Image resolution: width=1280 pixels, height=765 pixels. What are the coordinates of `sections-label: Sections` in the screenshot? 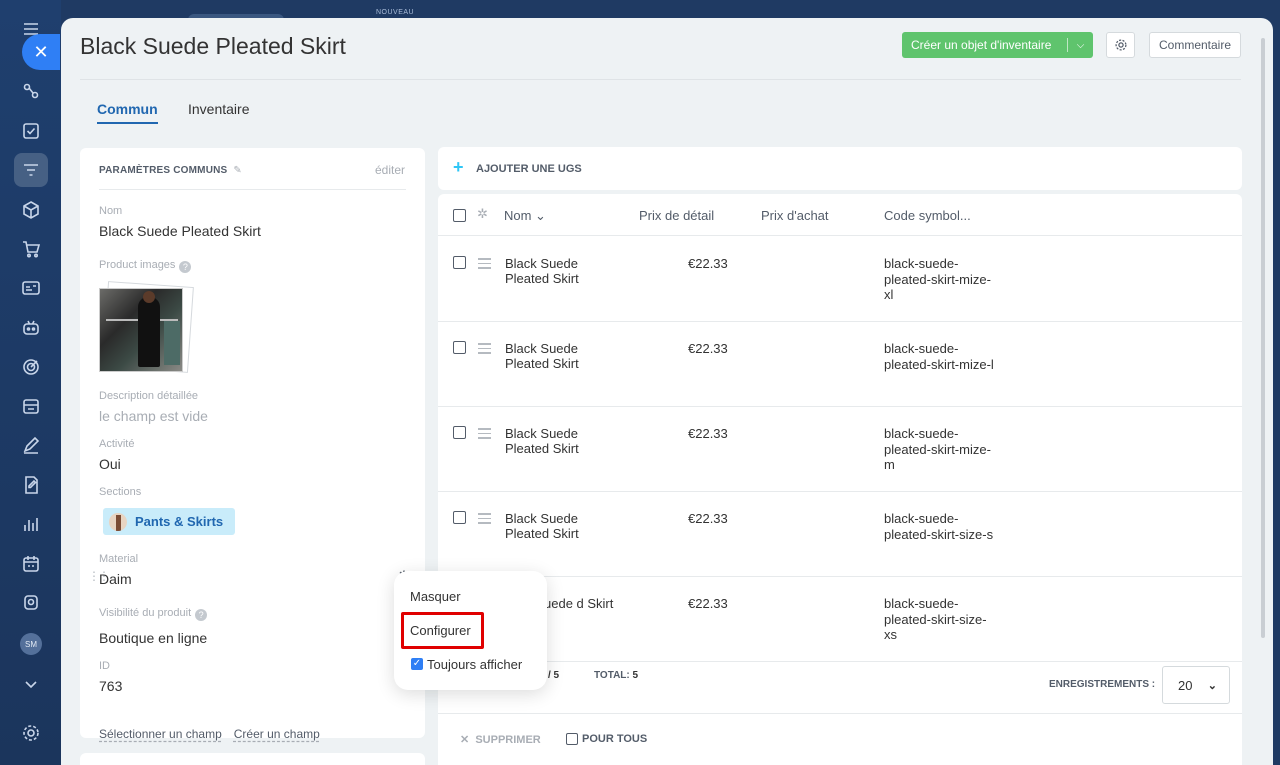 It's located at (120, 492).